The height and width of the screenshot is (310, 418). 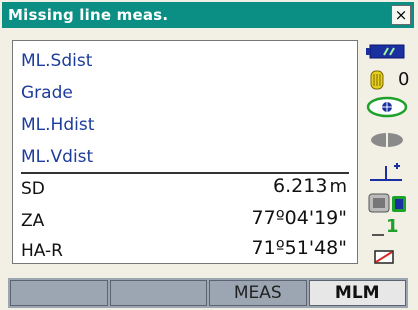 What do you see at coordinates (378, 231) in the screenshot?
I see `signal-icon` at bounding box center [378, 231].